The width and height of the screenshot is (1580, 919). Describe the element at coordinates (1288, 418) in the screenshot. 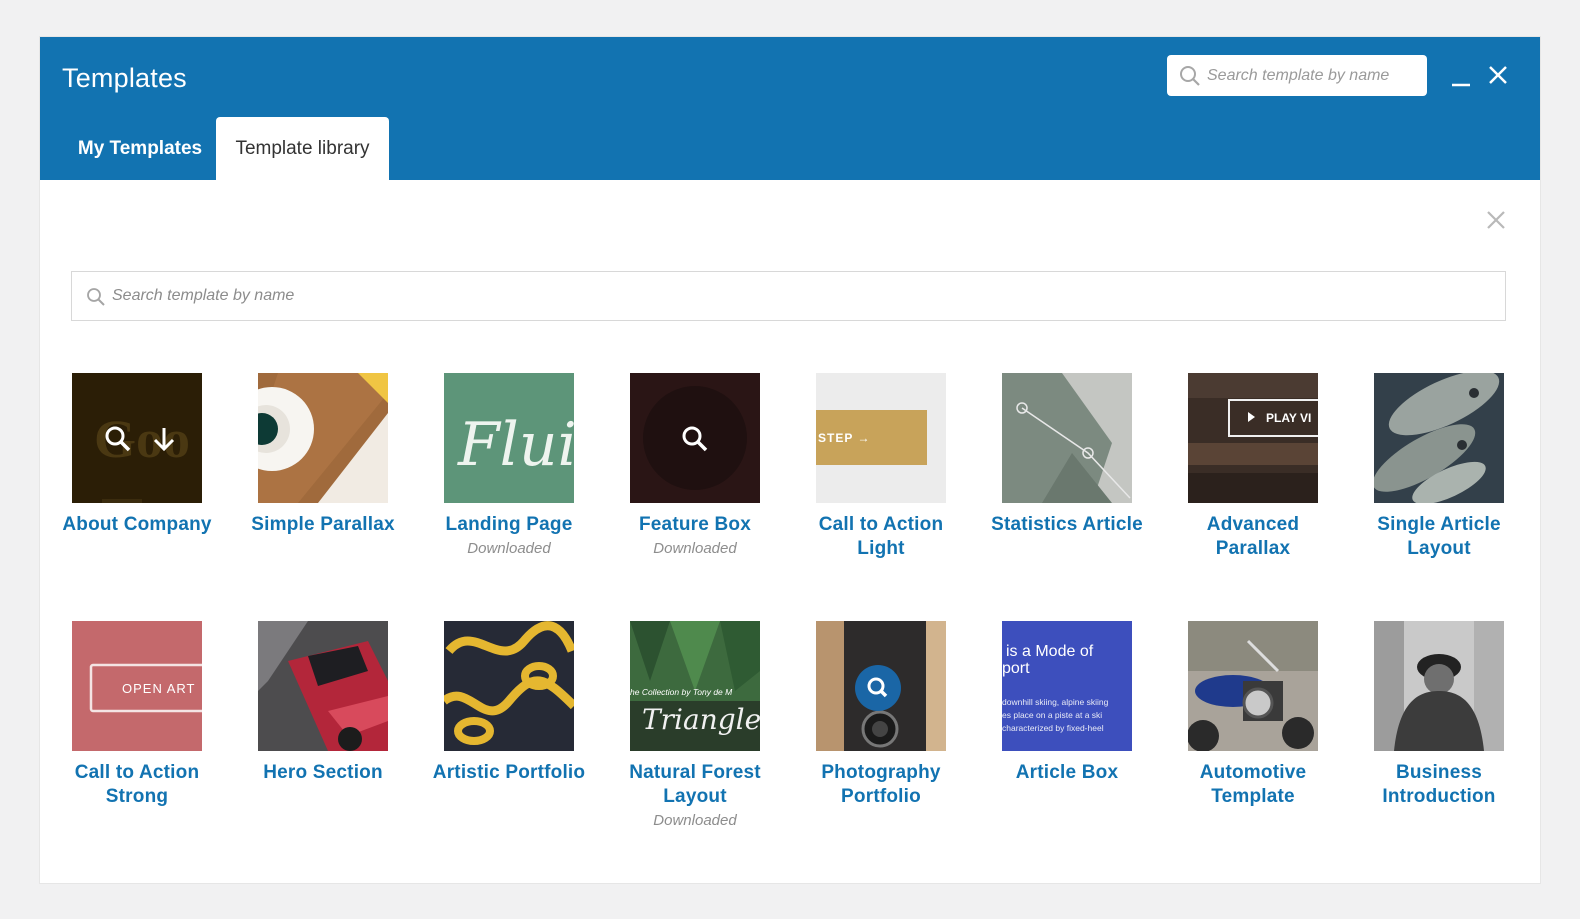

I see `thumb-text: PLAY VI` at that location.